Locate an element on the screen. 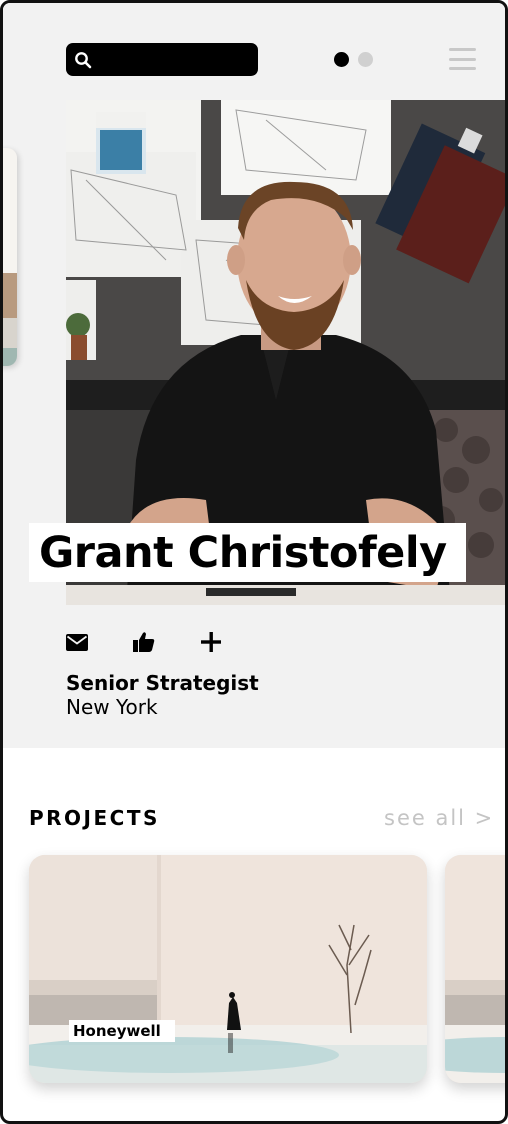 This screenshot has height=1124, width=508. carousel-indicator is located at coordinates (353, 59).